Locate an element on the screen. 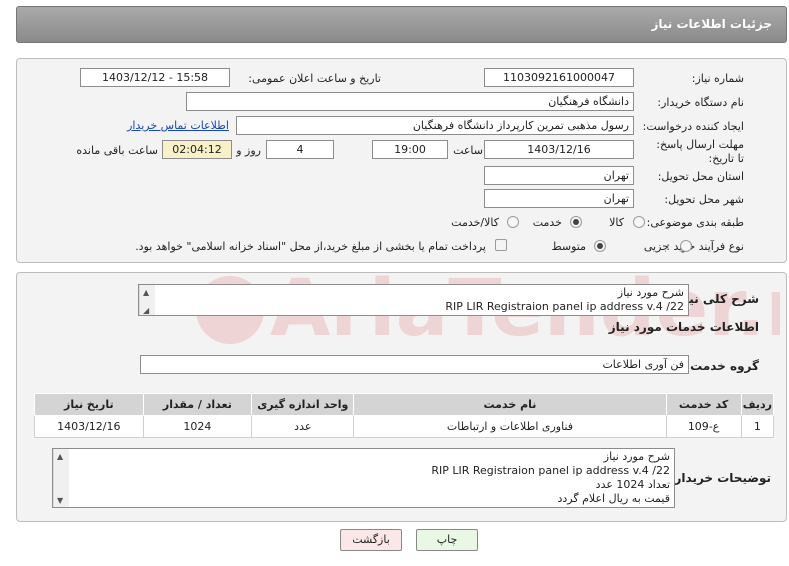 This screenshot has height=566, width=789. category-goods-radio is located at coordinates (639, 222).